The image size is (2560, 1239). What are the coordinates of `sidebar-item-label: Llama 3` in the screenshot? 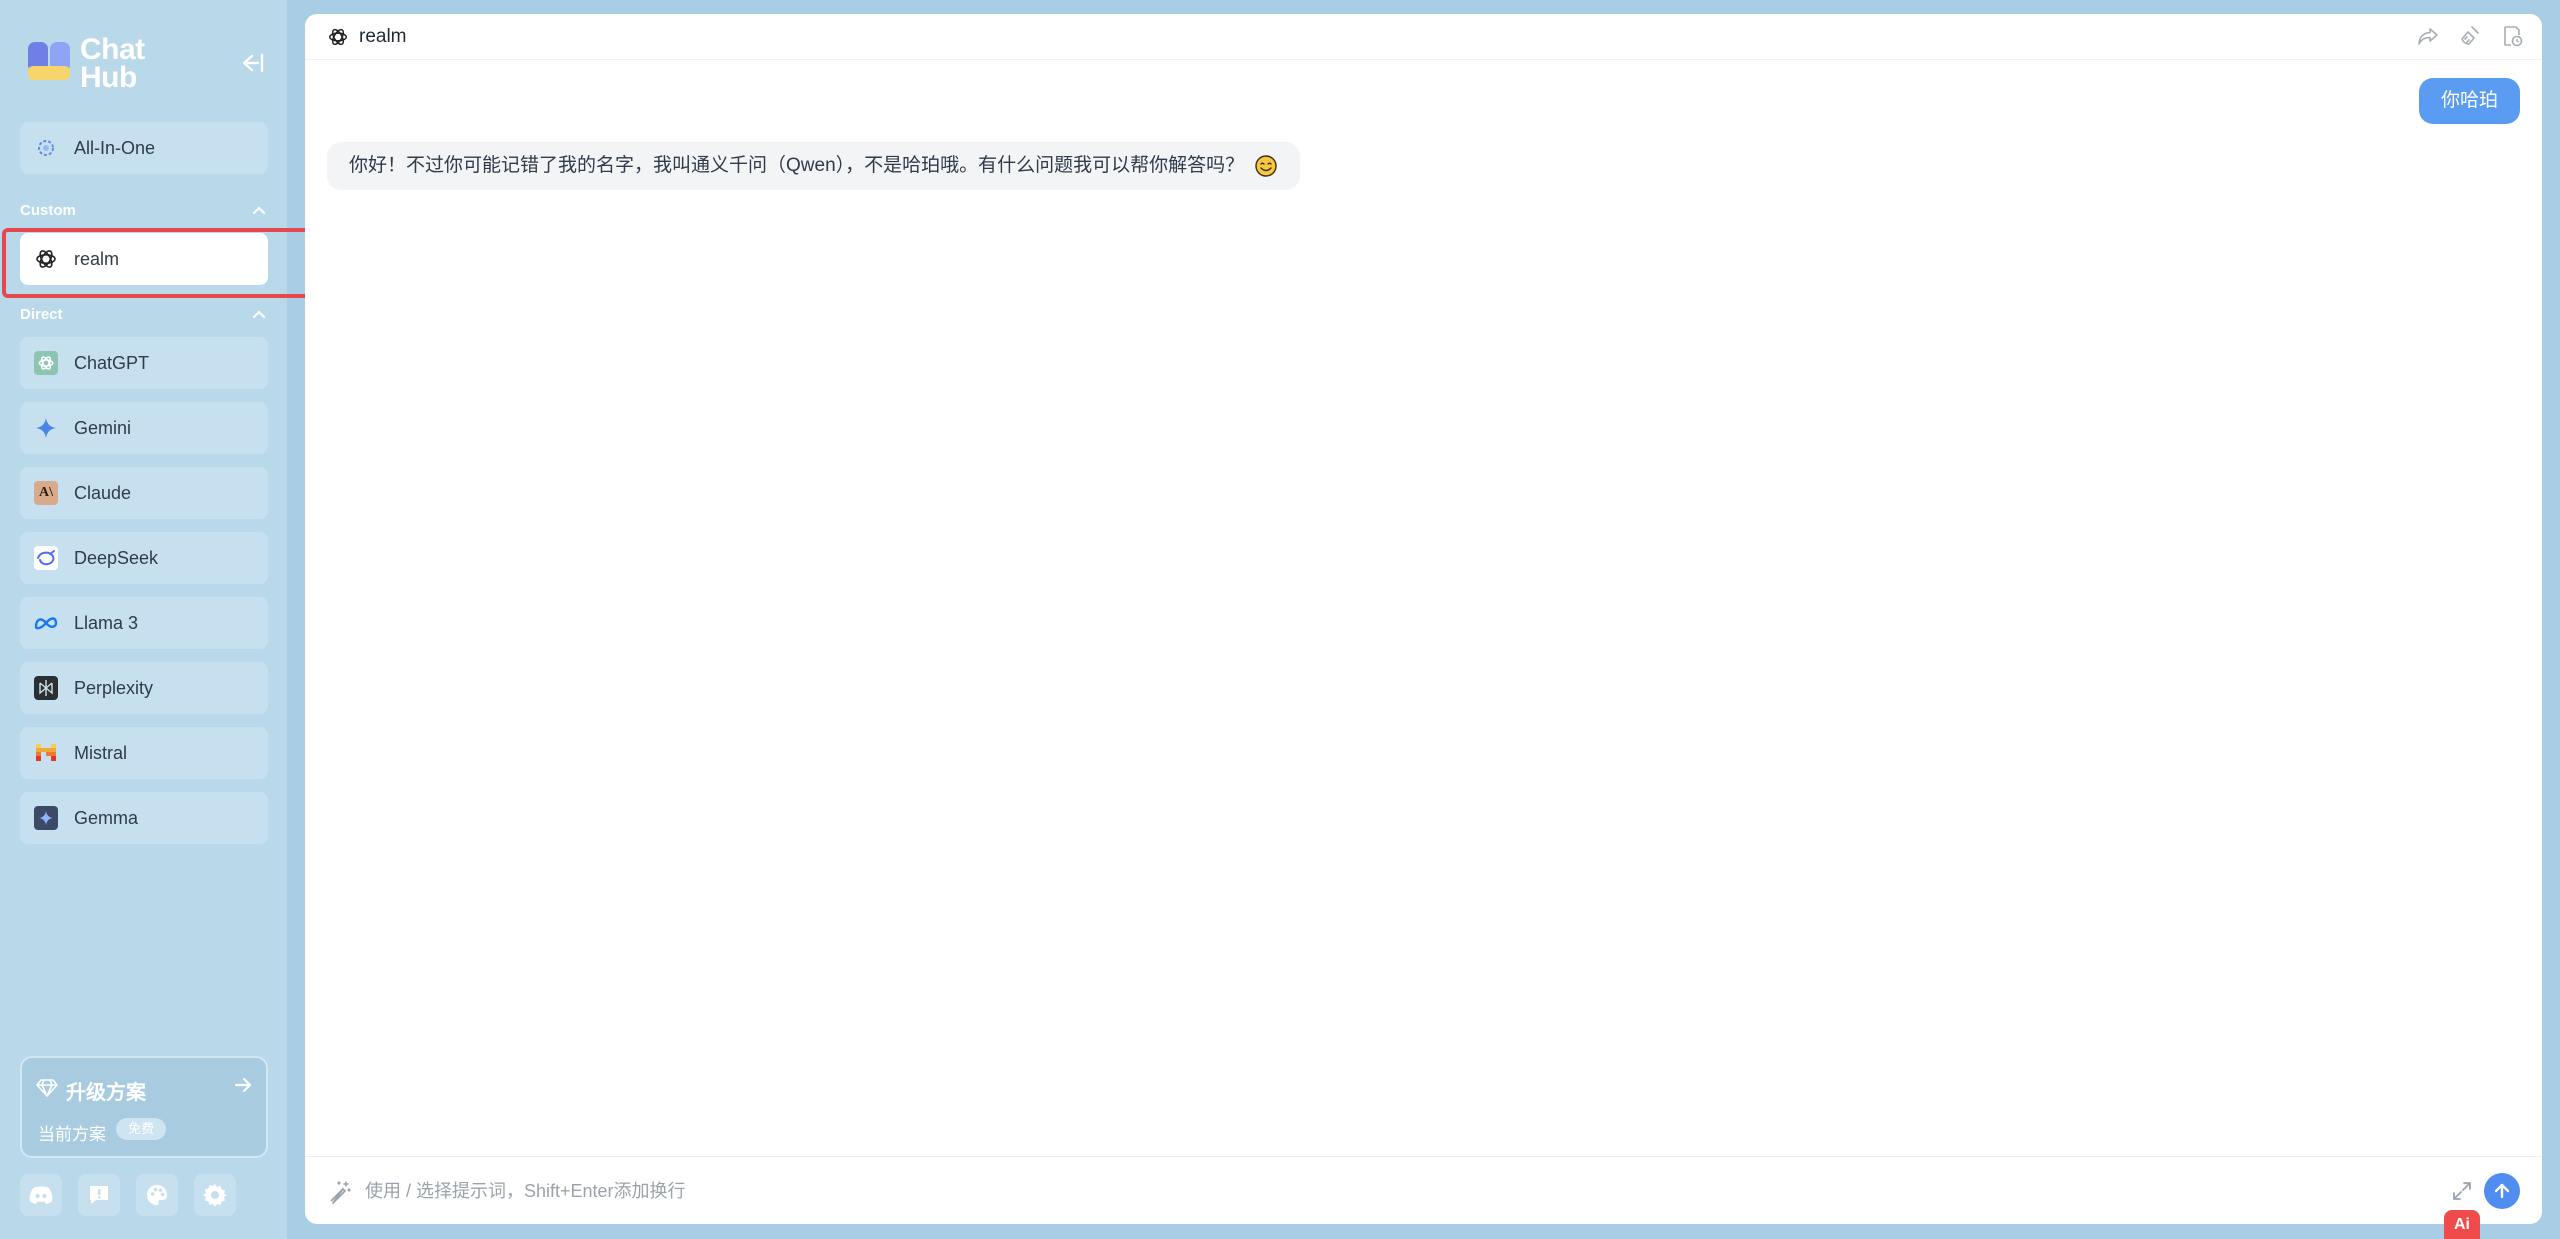 It's located at (106, 622).